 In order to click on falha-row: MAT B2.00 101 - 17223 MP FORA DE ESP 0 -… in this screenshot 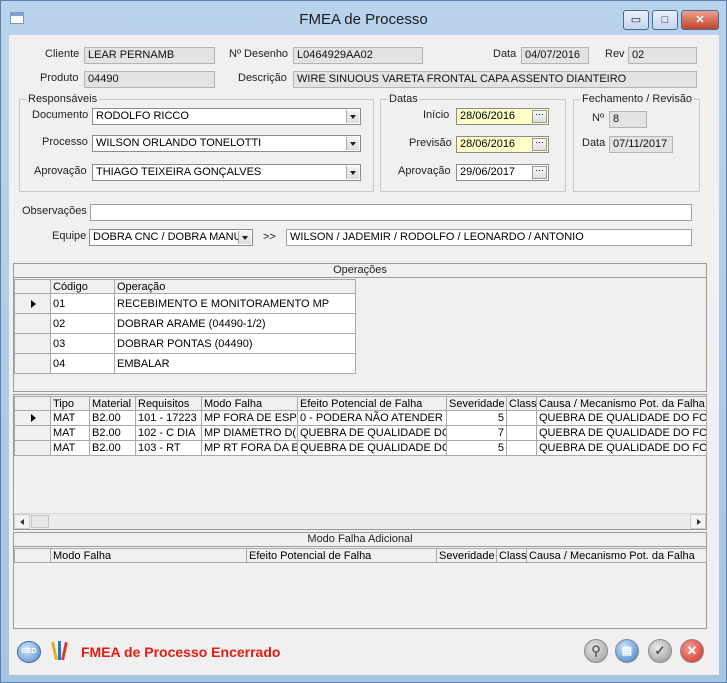, I will do `click(360, 418)`.